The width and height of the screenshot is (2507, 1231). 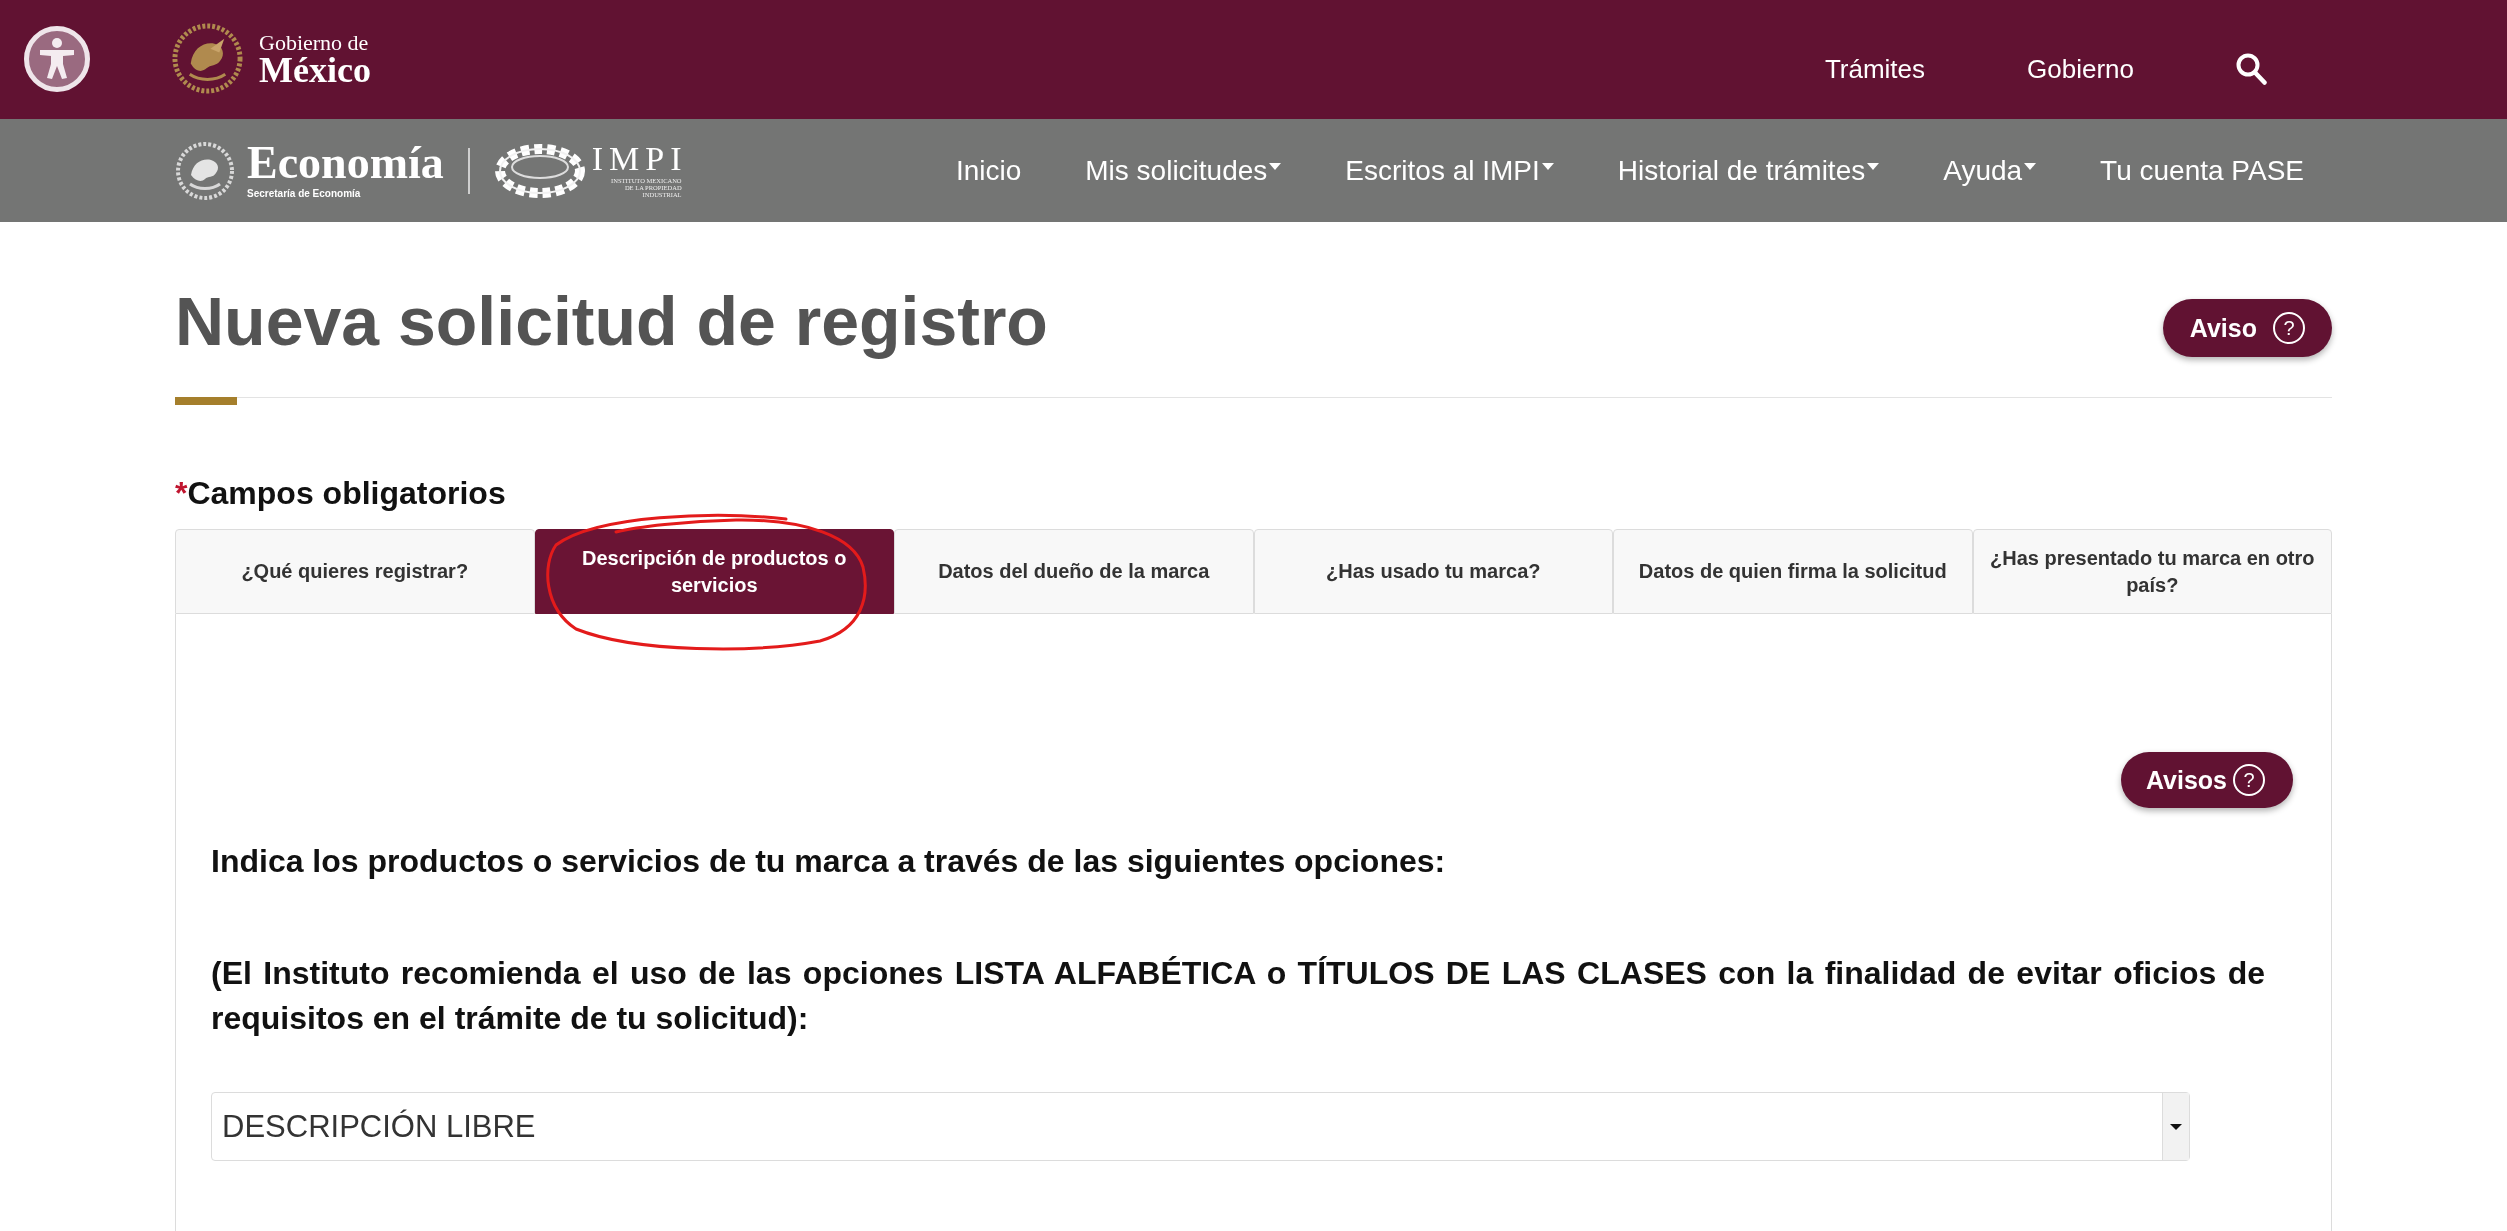 What do you see at coordinates (2202, 170) in the screenshot?
I see `nav-link: Tu cuenta PASE` at bounding box center [2202, 170].